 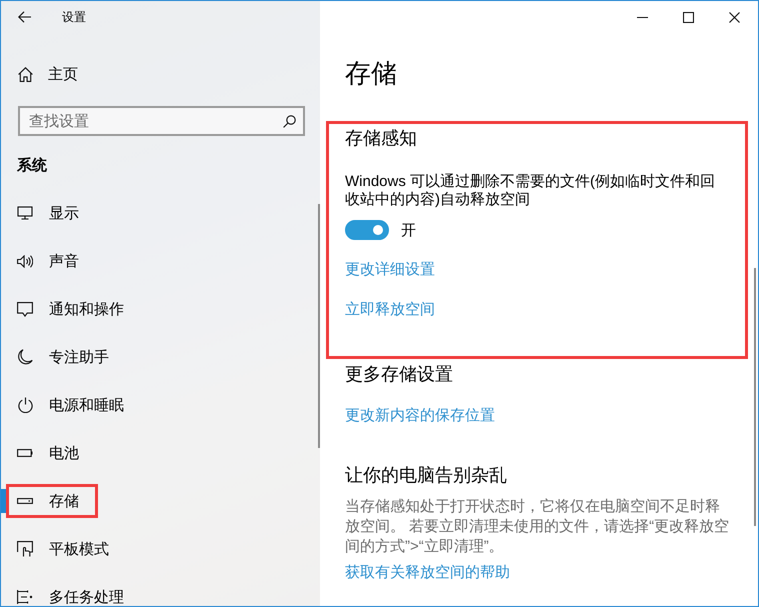 I want to click on description-text: 当存储感知处于打开状态时，它将仅在电脑空间不足时释放空间。 若要立即清理未使用的文件，请选择“更改释放空间的方式”>“立即清理”。, so click(x=537, y=527).